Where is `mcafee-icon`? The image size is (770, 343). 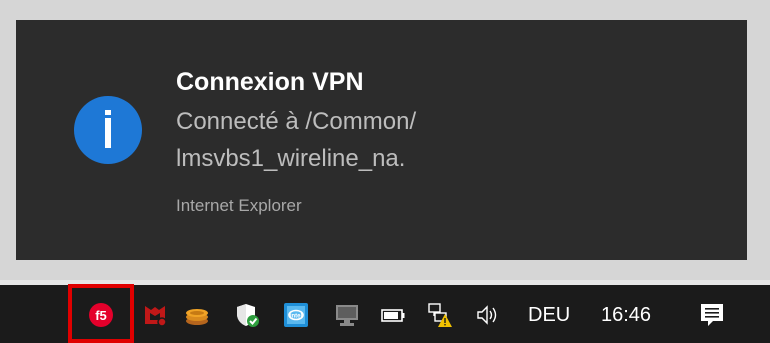
mcafee-icon is located at coordinates (155, 315).